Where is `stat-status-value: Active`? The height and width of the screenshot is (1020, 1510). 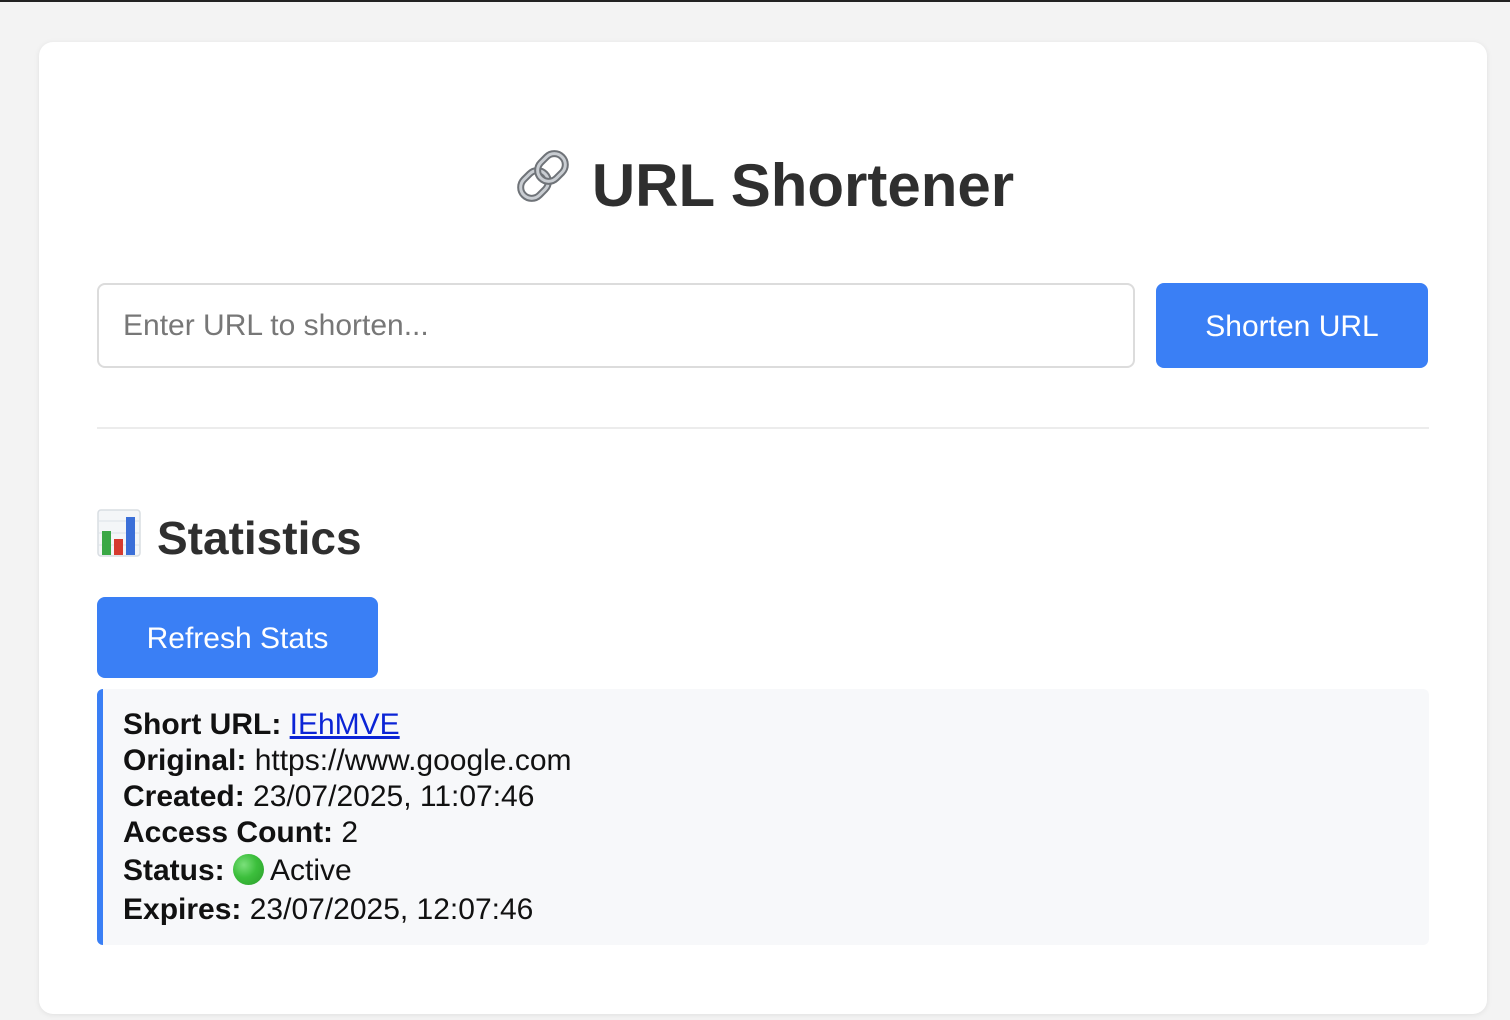 stat-status-value: Active is located at coordinates (311, 870).